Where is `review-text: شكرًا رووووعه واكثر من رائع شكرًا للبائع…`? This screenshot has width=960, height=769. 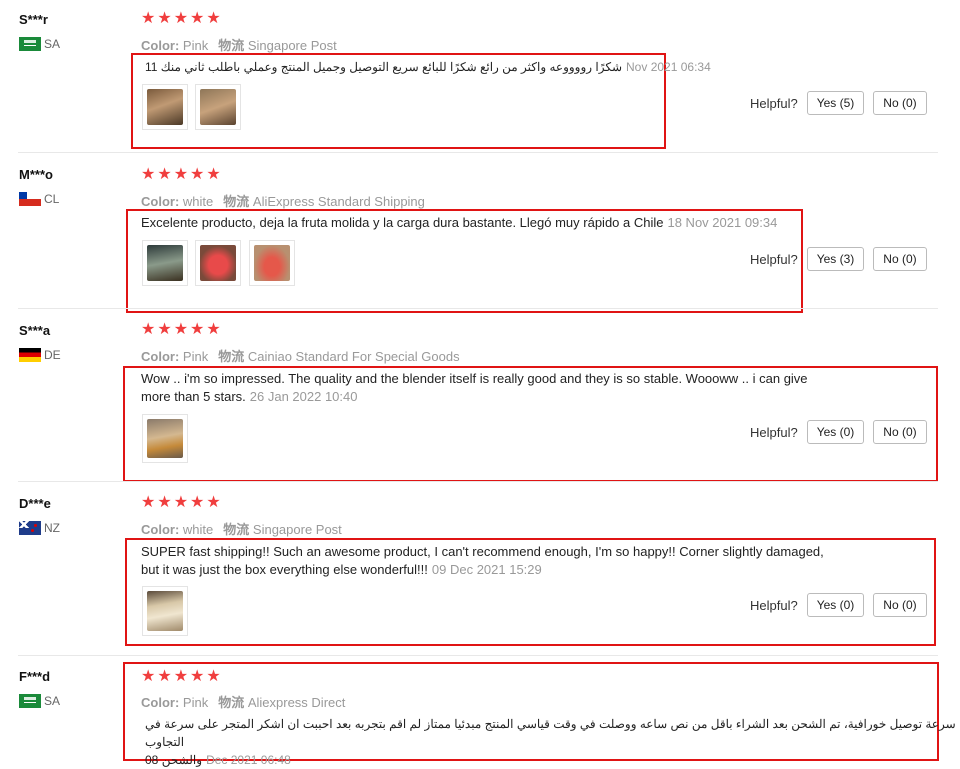 review-text: شكرًا رووووعه واكثر من رائع شكرًا للبائع… is located at coordinates (428, 67).